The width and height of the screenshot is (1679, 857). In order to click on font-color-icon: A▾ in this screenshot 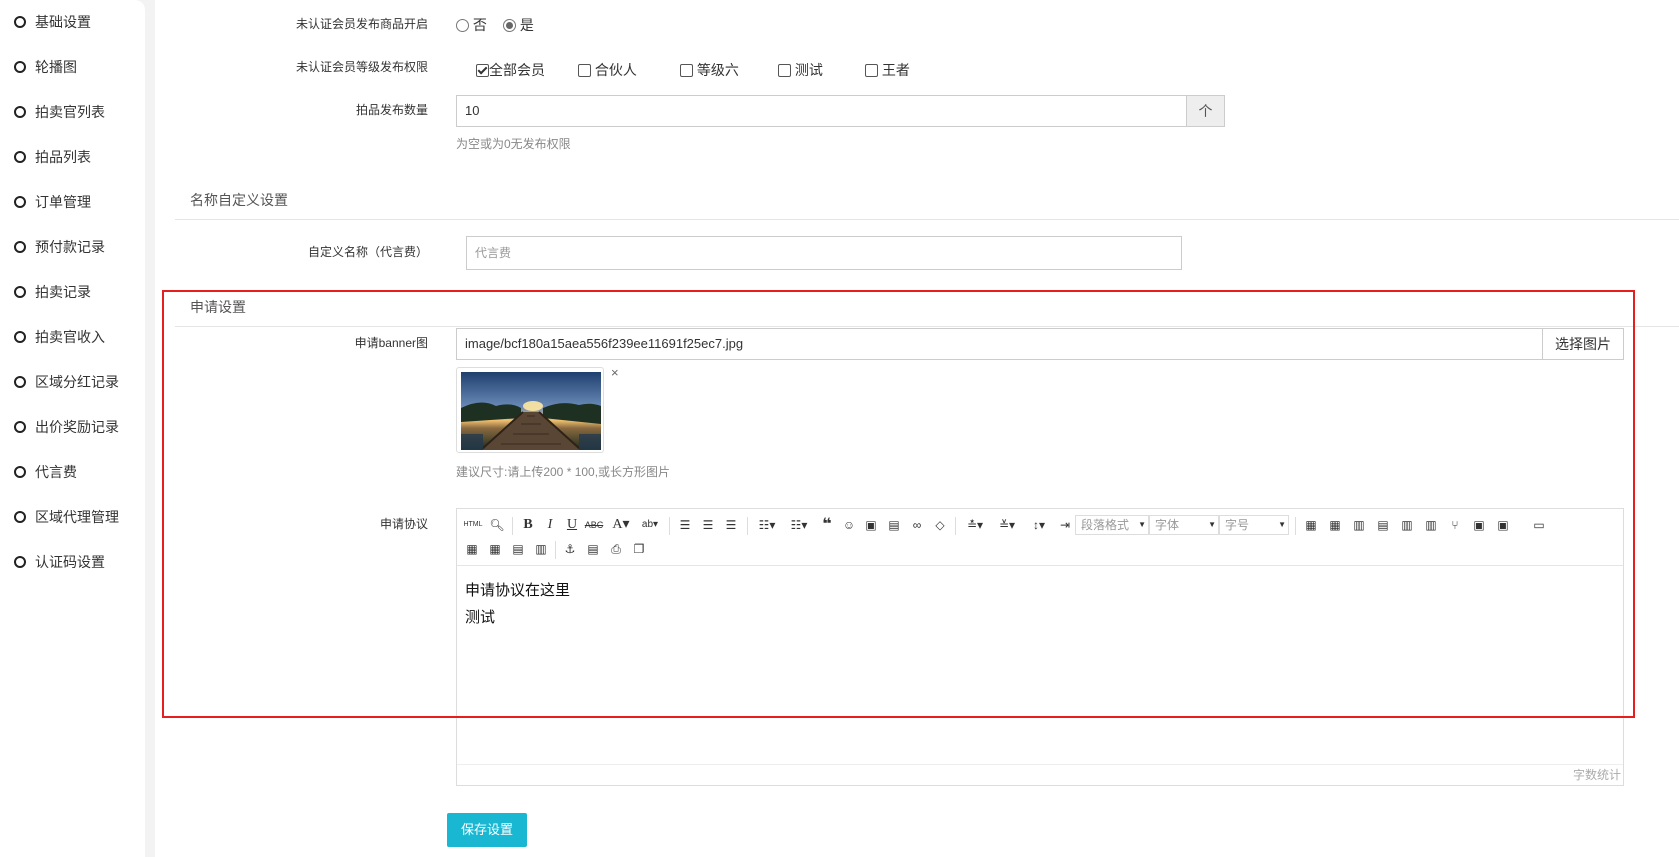, I will do `click(621, 525)`.